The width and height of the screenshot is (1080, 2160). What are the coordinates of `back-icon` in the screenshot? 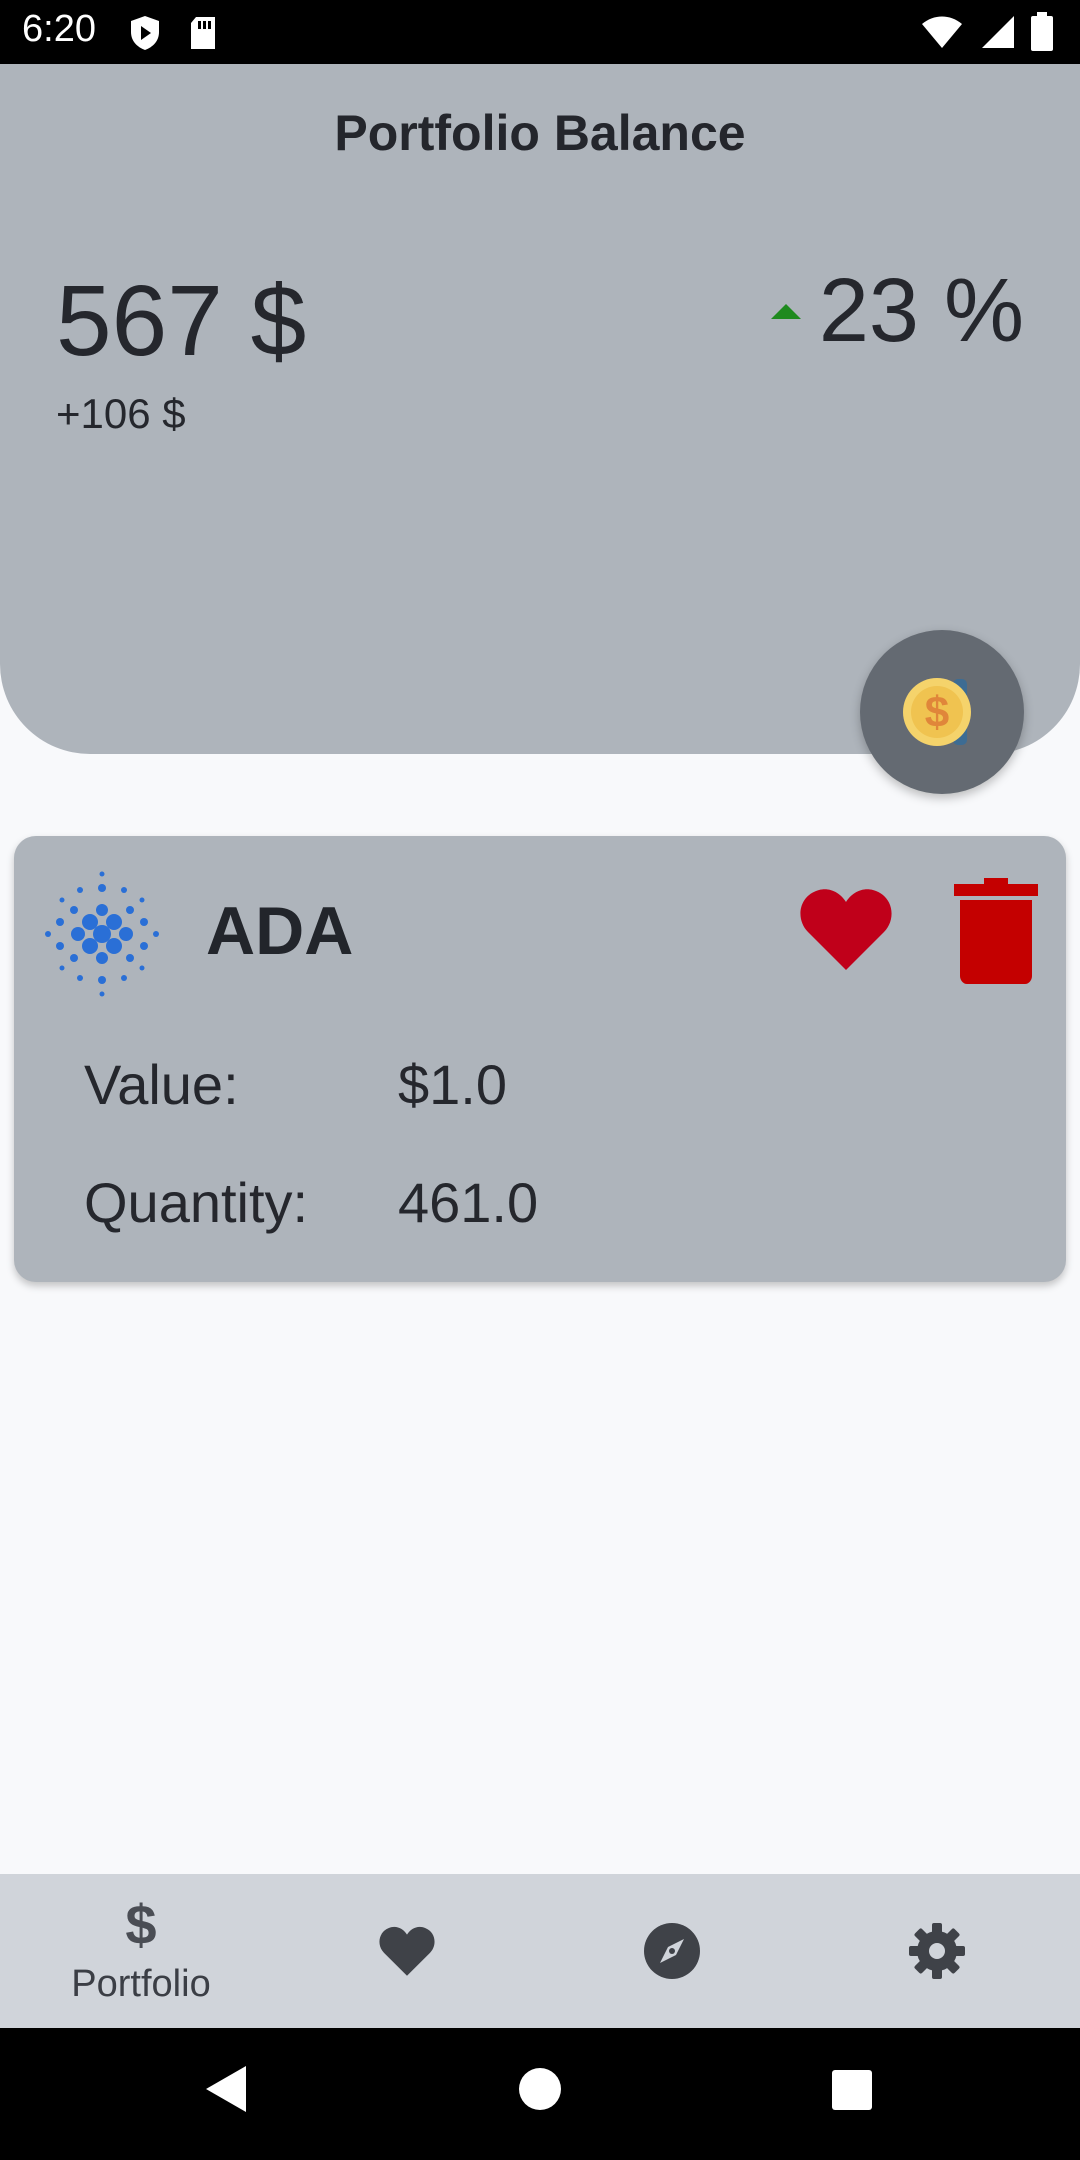 It's located at (226, 2089).